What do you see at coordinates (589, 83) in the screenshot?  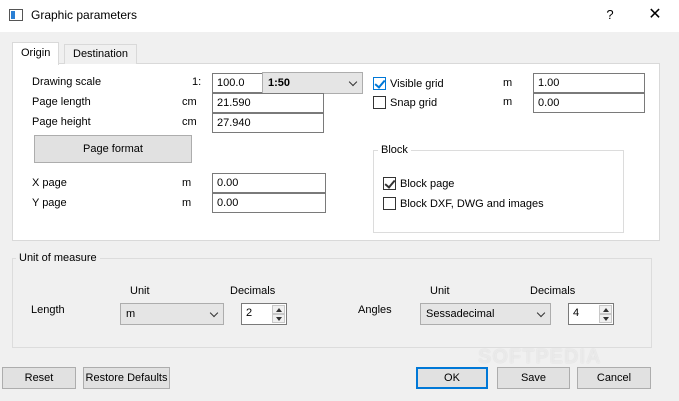 I see `visible-grid-input: 1.00` at bounding box center [589, 83].